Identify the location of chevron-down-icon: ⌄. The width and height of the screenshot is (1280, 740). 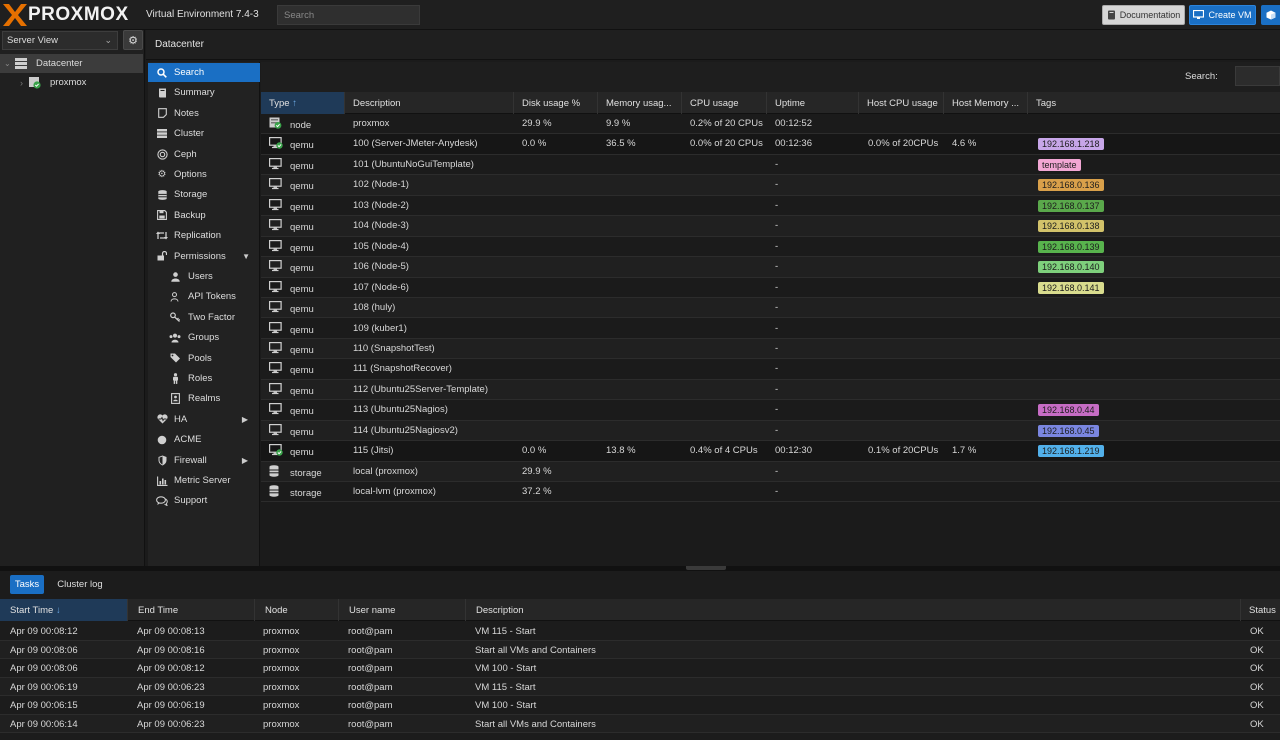
(108, 40).